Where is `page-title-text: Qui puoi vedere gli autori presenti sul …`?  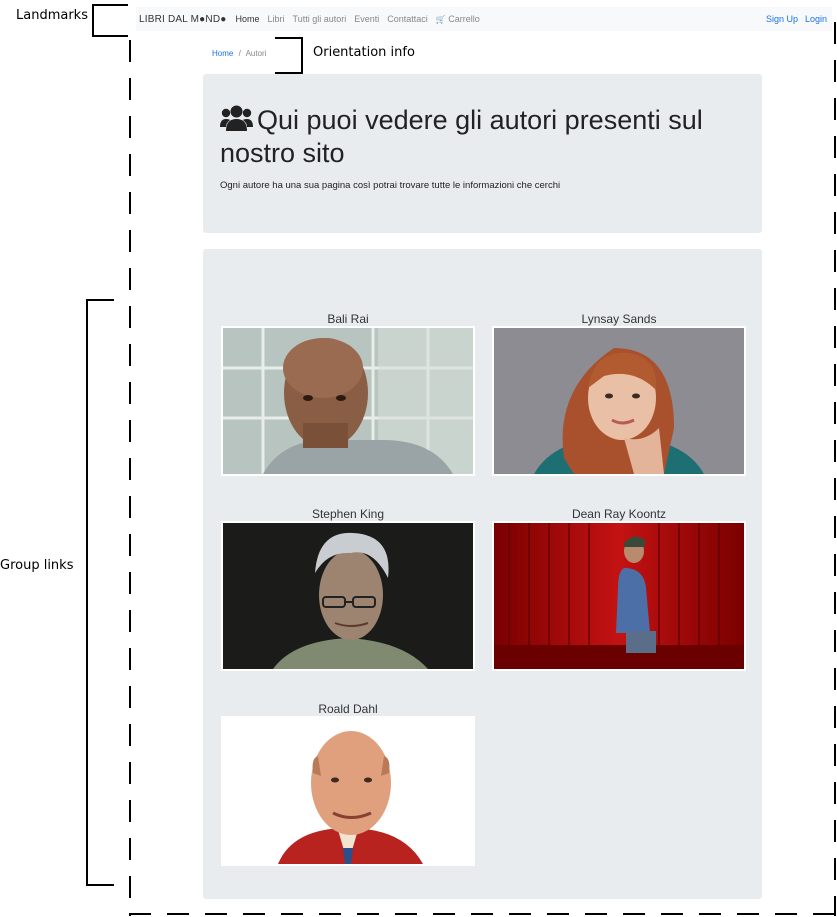
page-title-text: Qui puoi vedere gli autori presenti sul … is located at coordinates (461, 136).